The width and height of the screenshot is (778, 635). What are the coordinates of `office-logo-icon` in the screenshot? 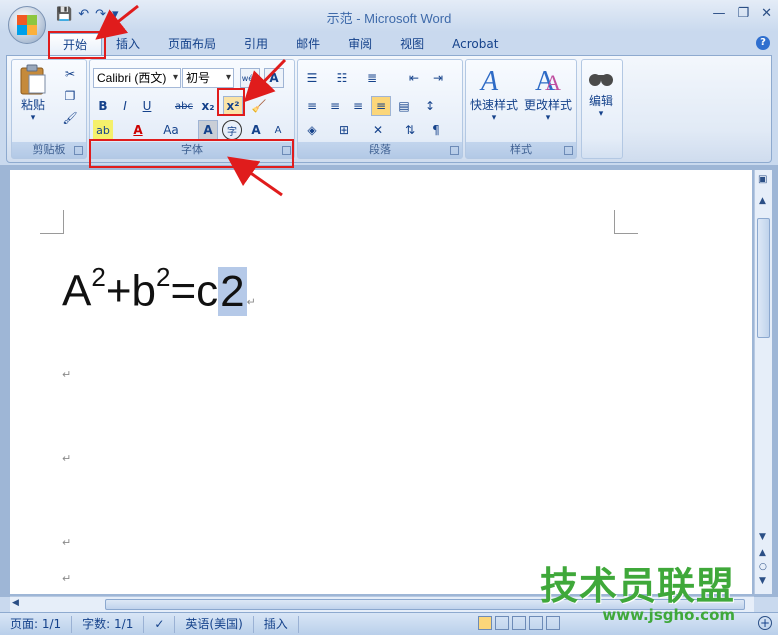 It's located at (27, 25).